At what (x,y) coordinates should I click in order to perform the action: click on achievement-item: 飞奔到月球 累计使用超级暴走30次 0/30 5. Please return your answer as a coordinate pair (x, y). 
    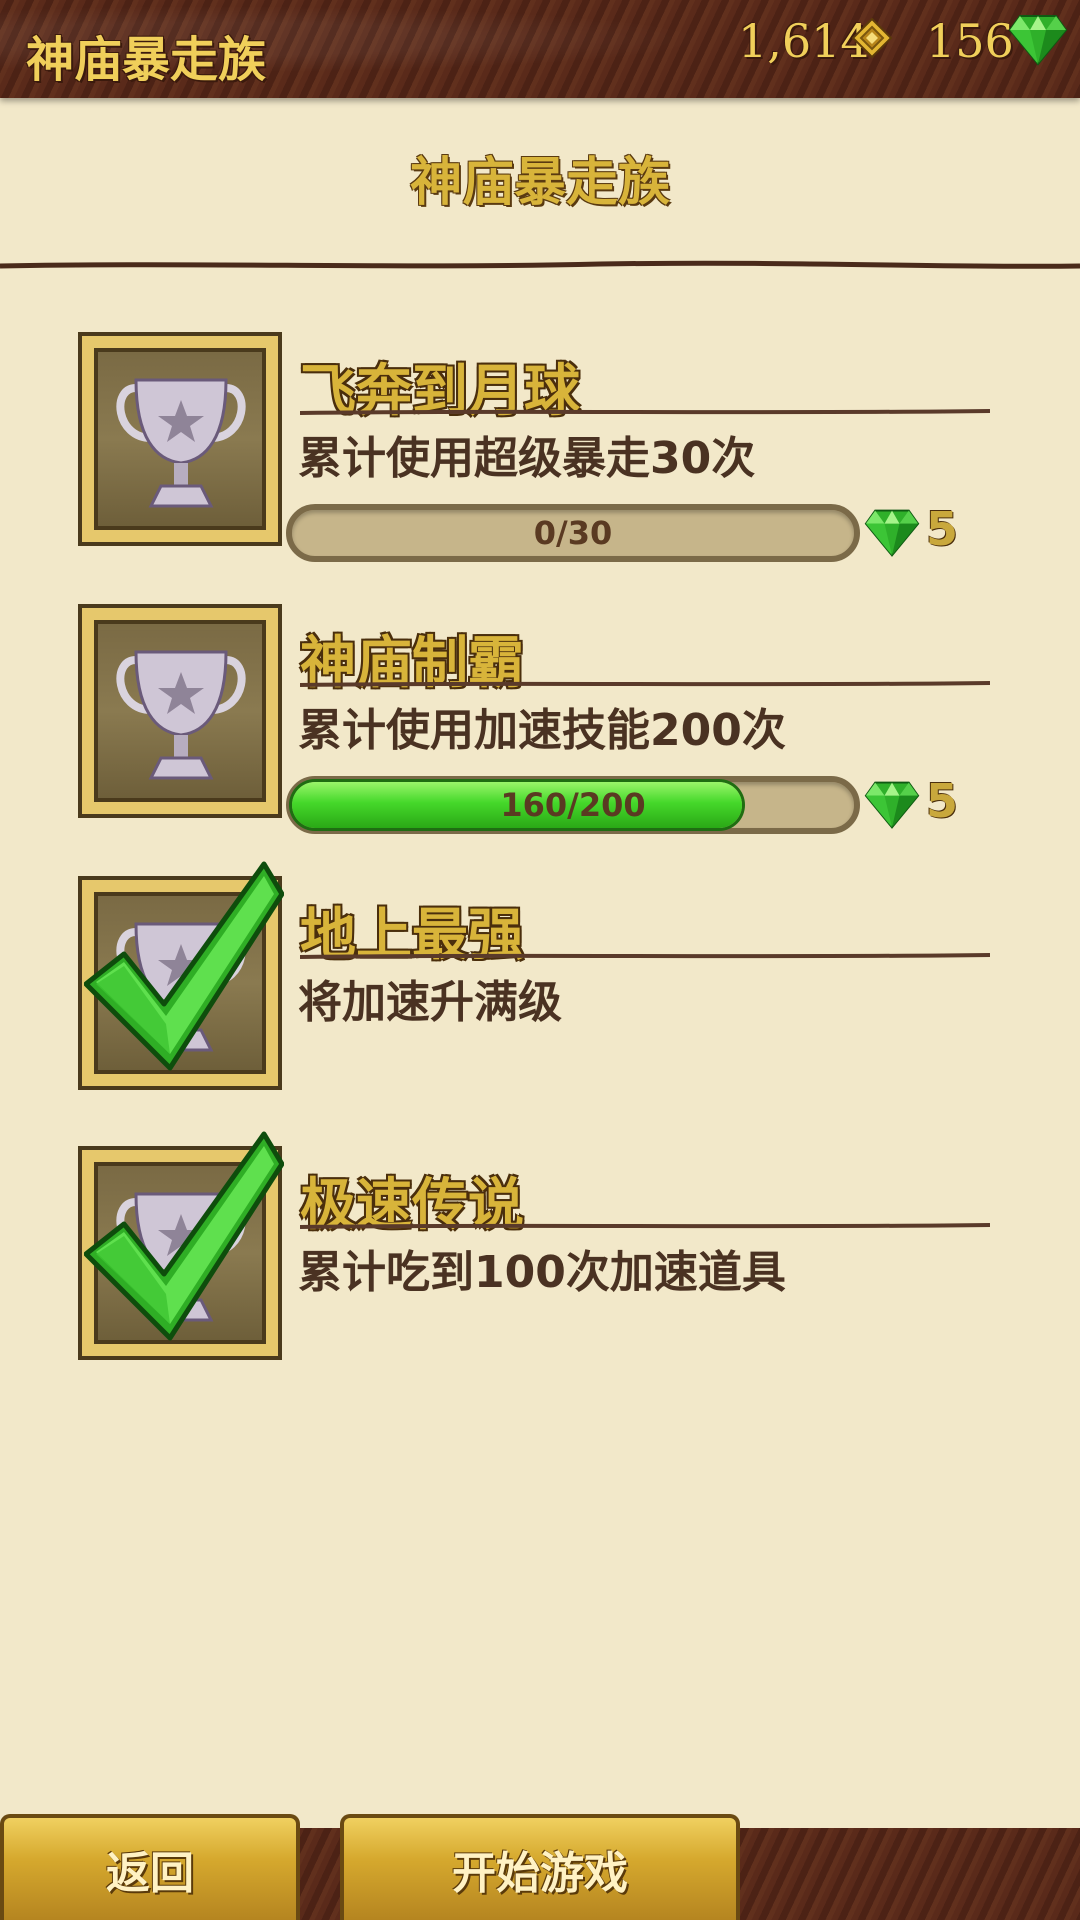
    Looking at the image, I should click on (540, 447).